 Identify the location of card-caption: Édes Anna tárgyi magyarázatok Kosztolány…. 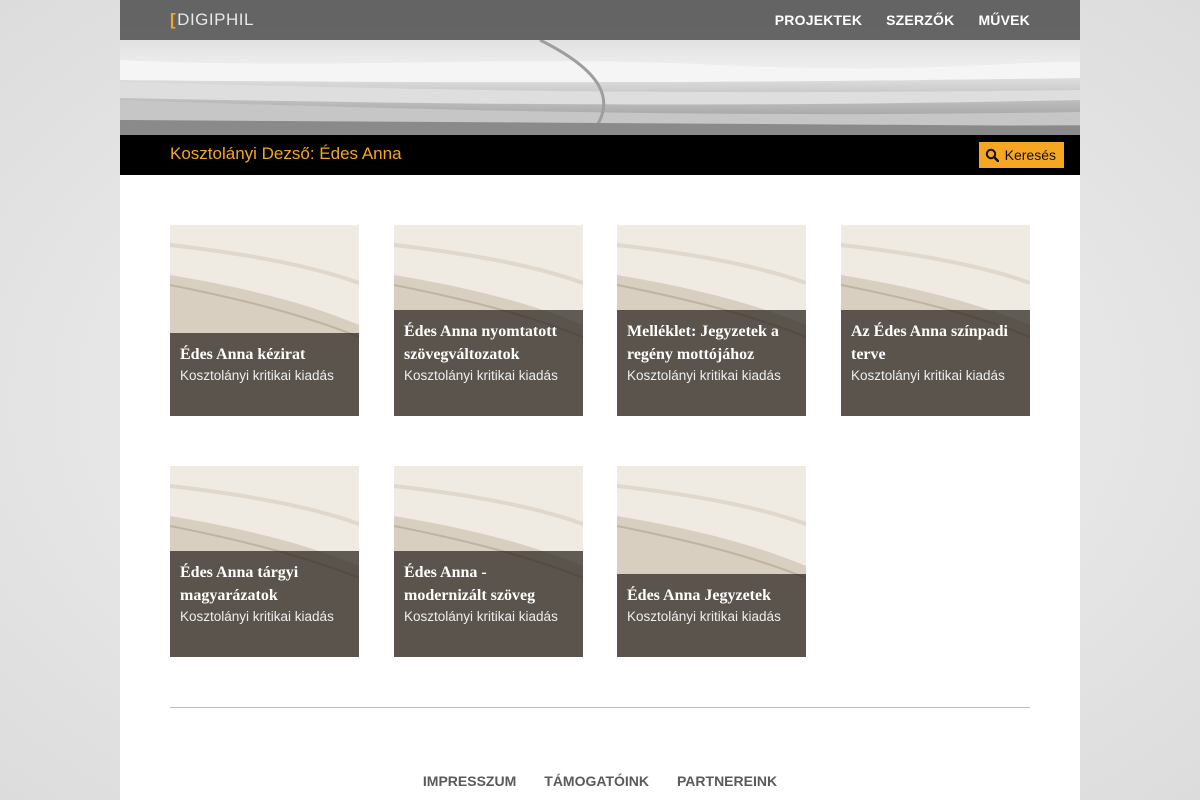
(264, 604).